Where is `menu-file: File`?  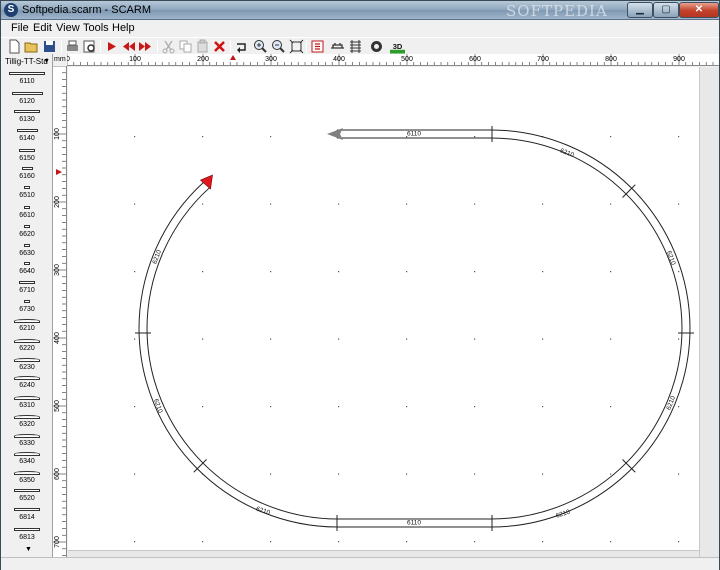 menu-file: File is located at coordinates (20, 28).